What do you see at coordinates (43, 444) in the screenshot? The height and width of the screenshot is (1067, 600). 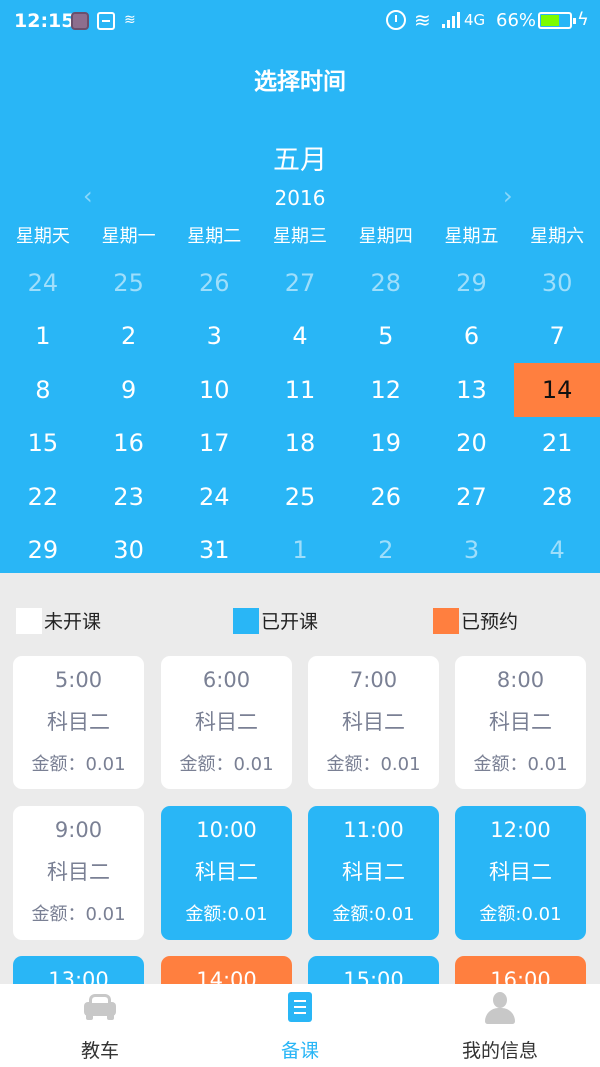 I see `calendar-day: 15` at bounding box center [43, 444].